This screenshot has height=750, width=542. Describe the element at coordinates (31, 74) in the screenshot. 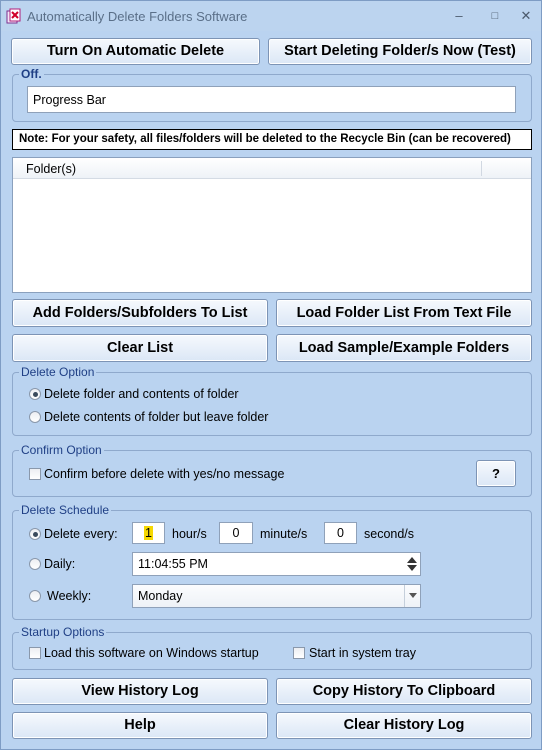

I see `status-legend: Off.` at that location.